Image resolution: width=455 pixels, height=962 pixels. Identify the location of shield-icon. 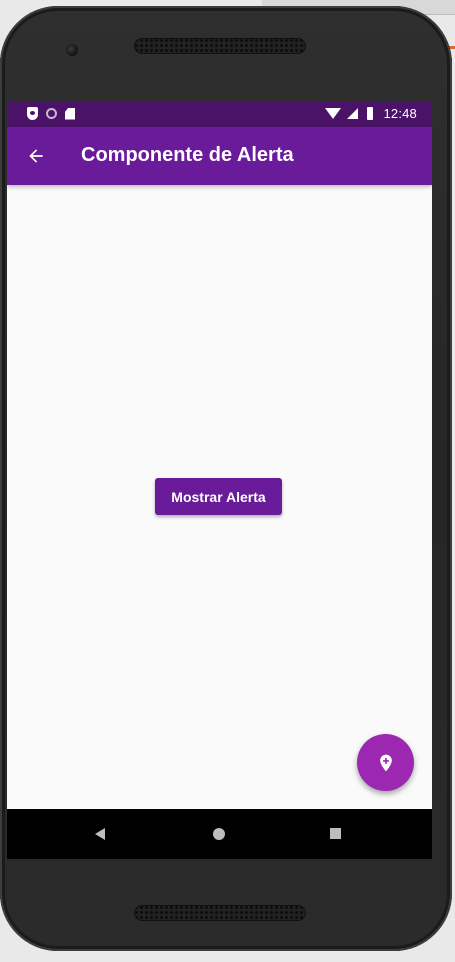
(32, 113).